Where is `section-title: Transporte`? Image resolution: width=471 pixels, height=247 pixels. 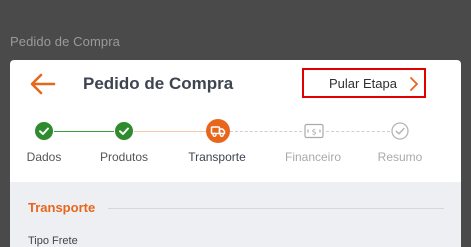
section-title: Transporte is located at coordinates (62, 207).